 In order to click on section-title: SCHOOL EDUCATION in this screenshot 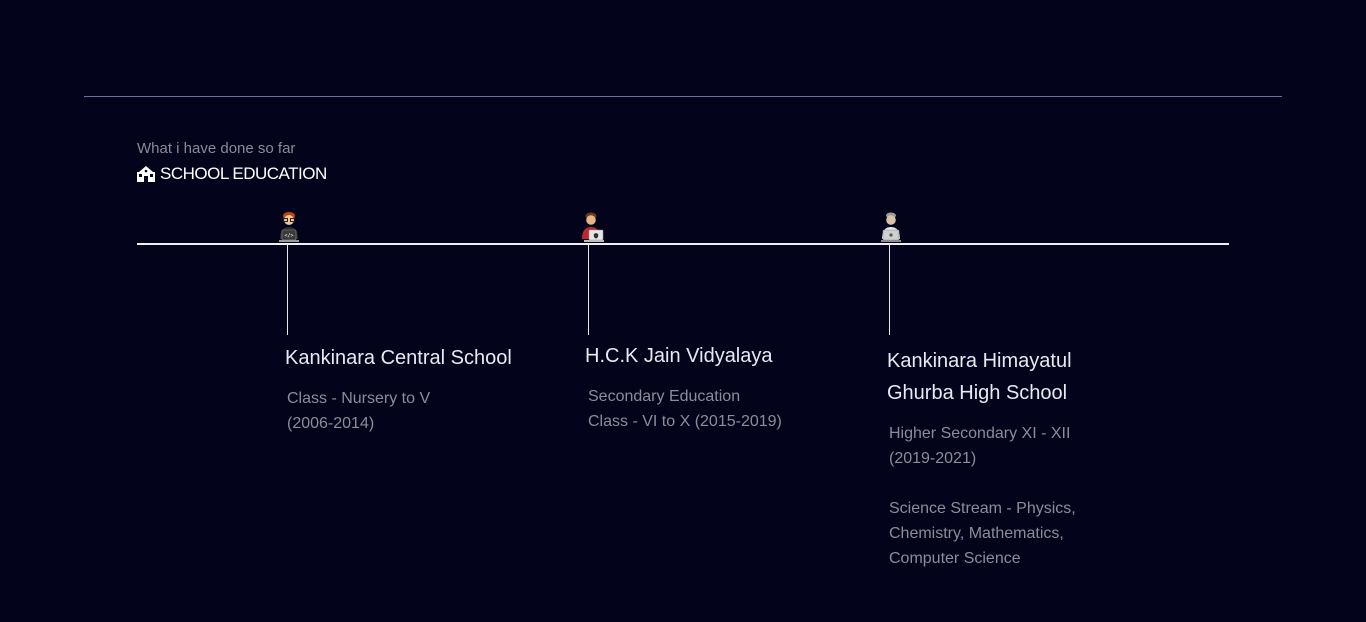, I will do `click(231, 174)`.